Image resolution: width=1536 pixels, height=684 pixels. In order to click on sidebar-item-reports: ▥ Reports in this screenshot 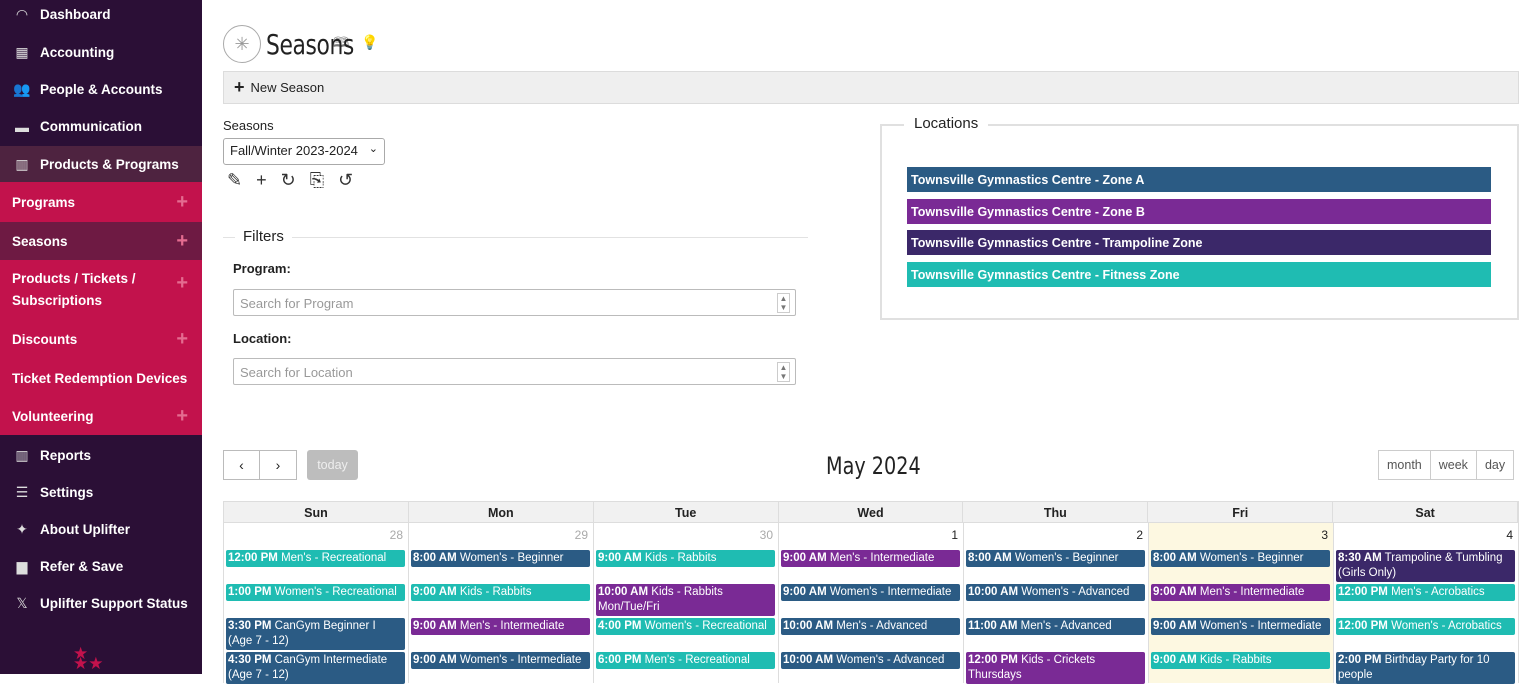, I will do `click(101, 455)`.